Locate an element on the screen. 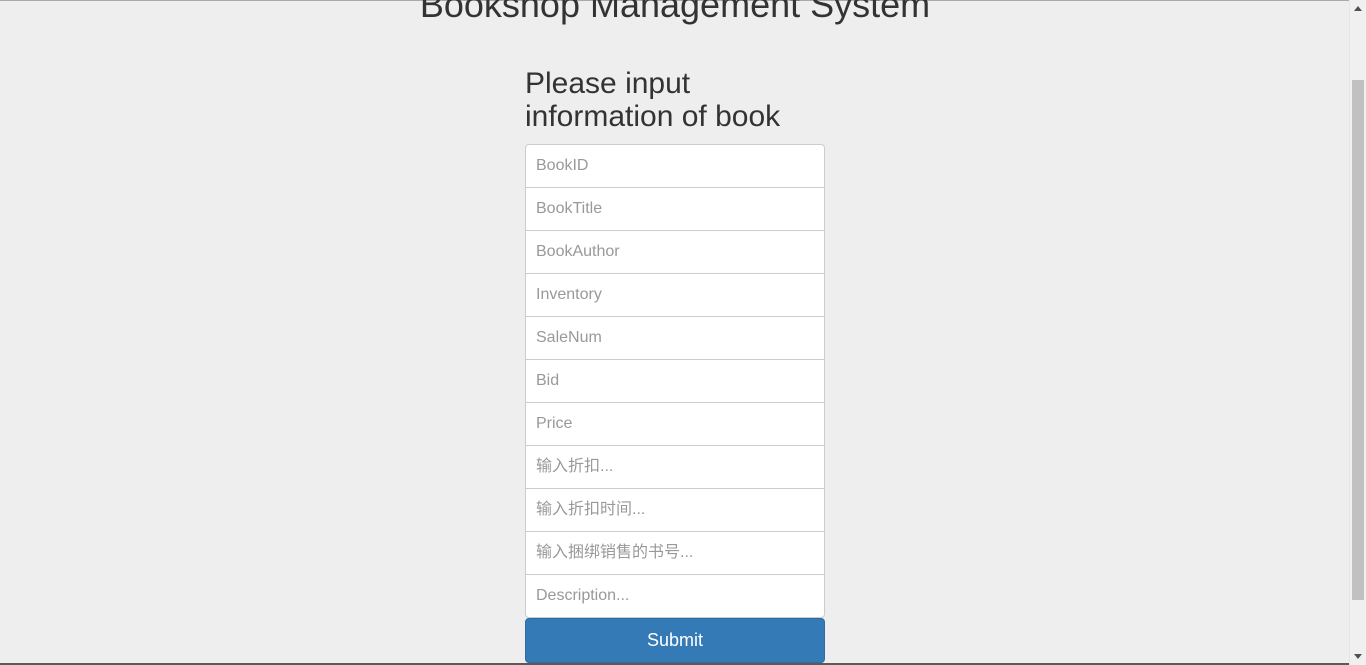 Image resolution: width=1366 pixels, height=665 pixels. book-author-input is located at coordinates (675, 252).